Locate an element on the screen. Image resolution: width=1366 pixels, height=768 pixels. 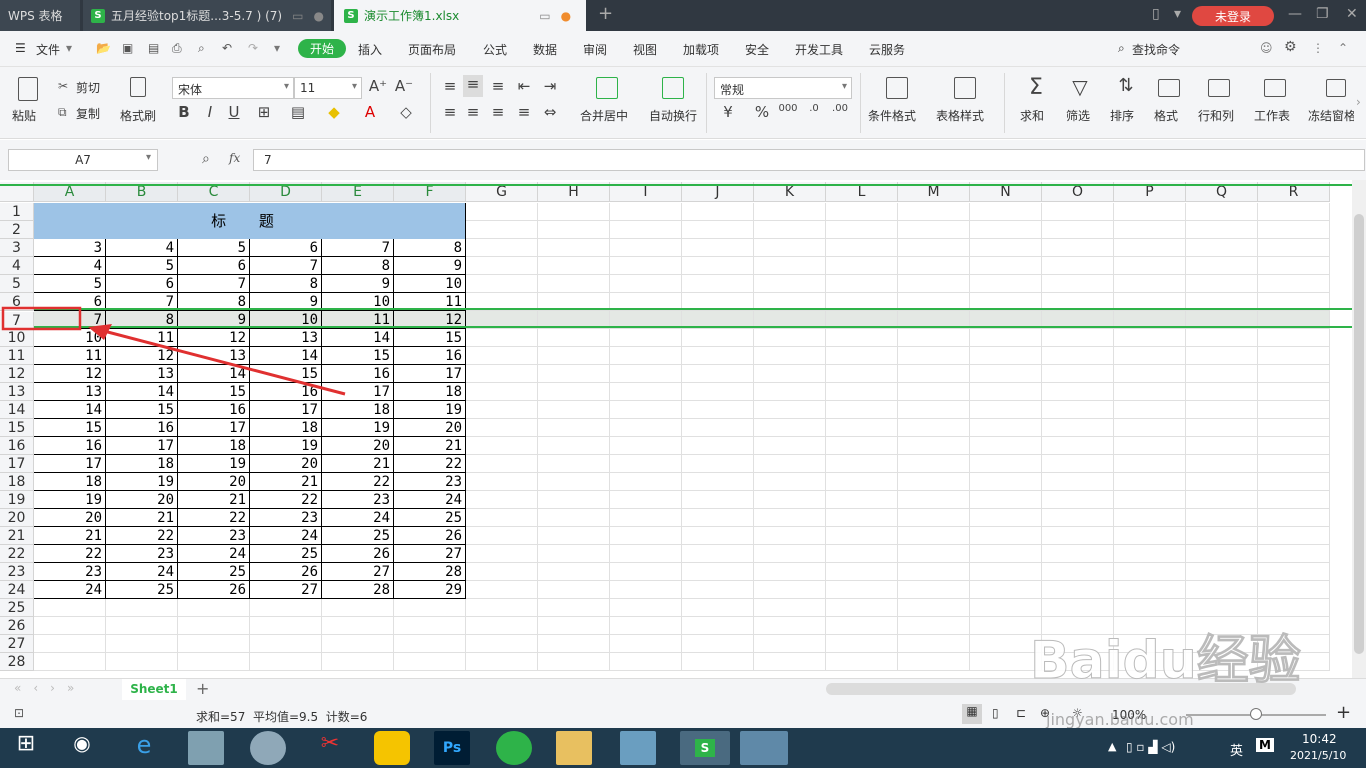
tab-document-1: S 五月经验top1标题...3-5.7 ) (7) ▭ ● is located at coordinates (207, 15).